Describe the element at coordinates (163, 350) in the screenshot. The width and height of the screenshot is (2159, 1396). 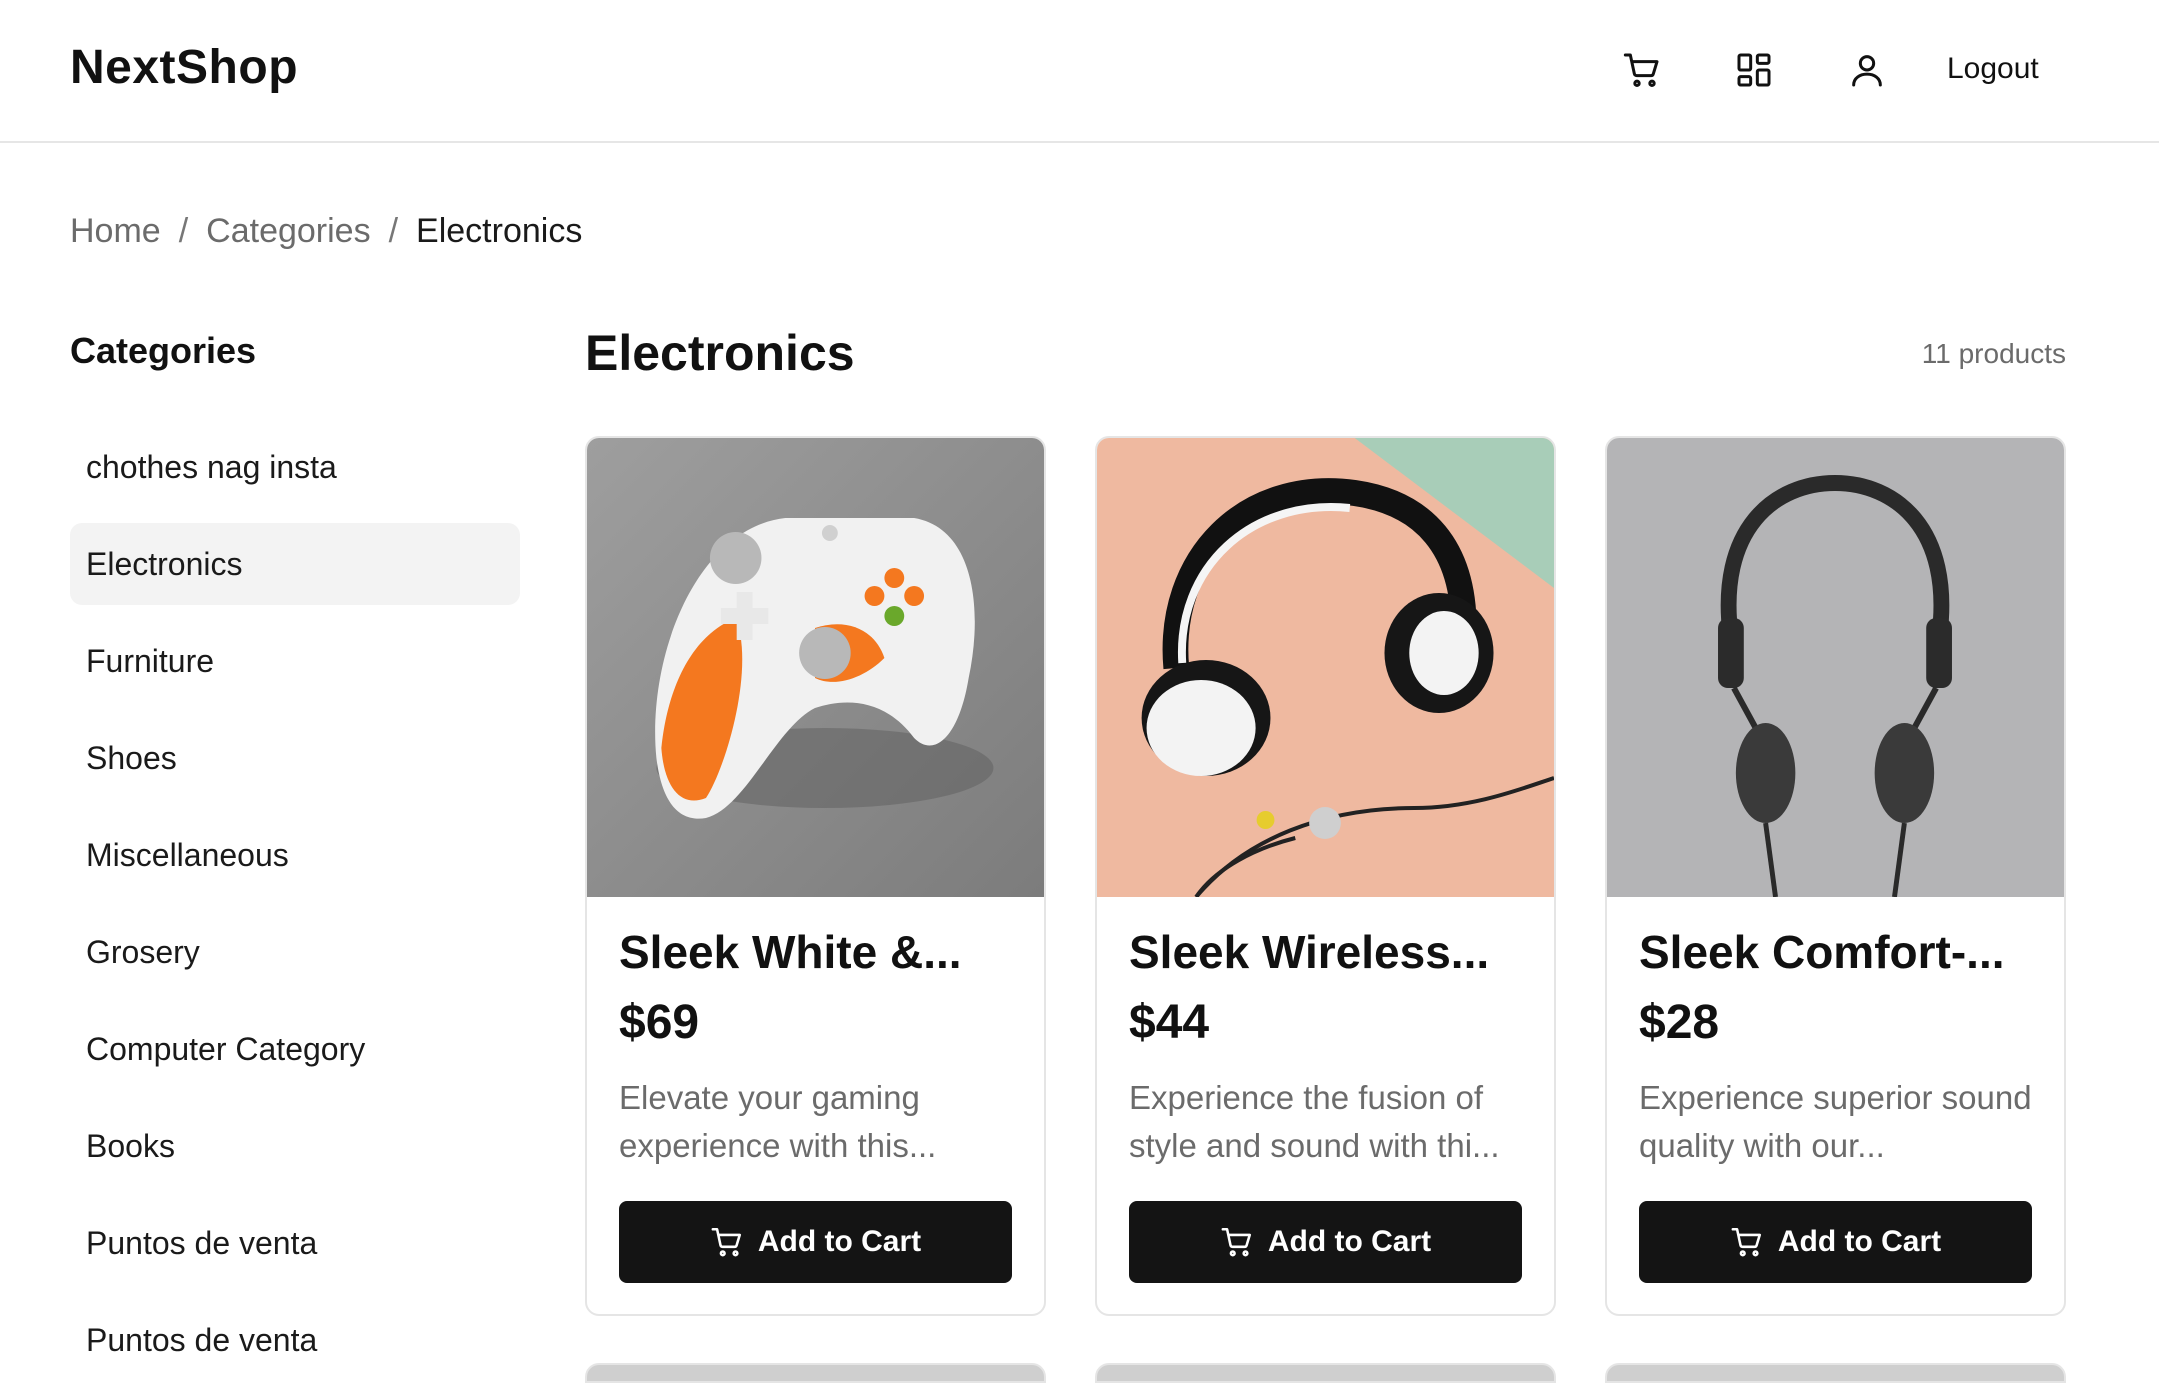
I see `sidebar-title: Categories` at that location.